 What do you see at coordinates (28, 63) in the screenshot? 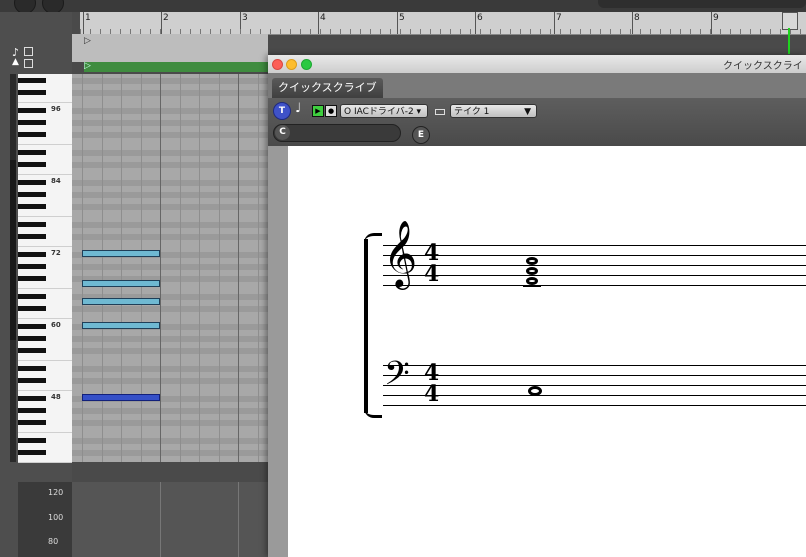
I see `zoom-icon` at bounding box center [28, 63].